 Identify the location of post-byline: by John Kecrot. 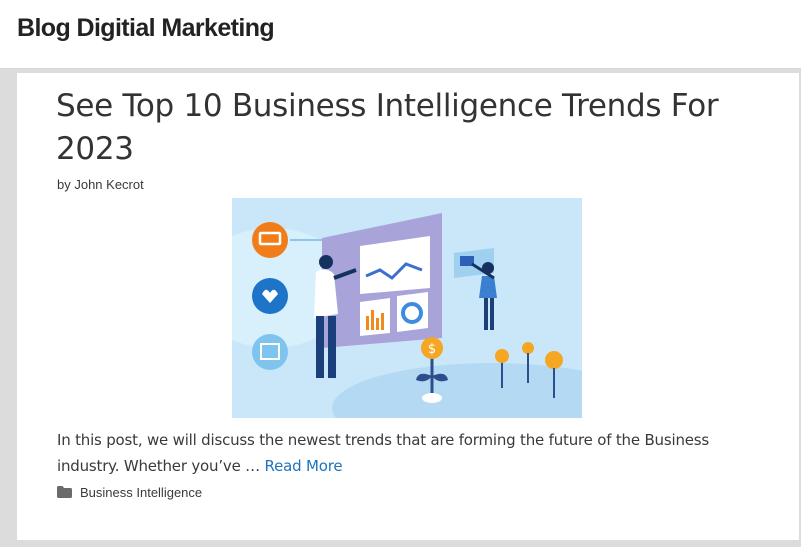
(100, 184).